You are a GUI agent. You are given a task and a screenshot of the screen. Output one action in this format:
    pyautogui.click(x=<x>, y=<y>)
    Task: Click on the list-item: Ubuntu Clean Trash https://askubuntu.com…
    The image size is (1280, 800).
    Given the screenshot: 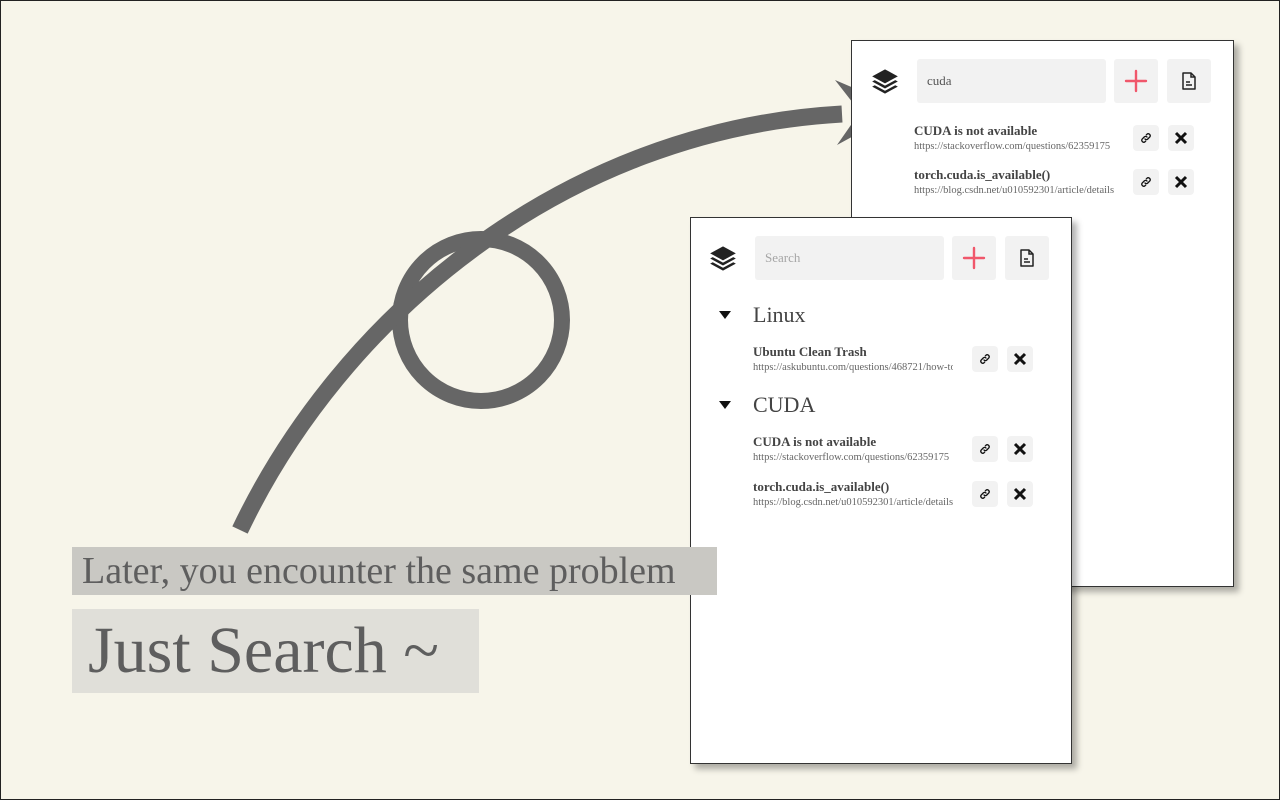 What is the action you would take?
    pyautogui.click(x=853, y=359)
    